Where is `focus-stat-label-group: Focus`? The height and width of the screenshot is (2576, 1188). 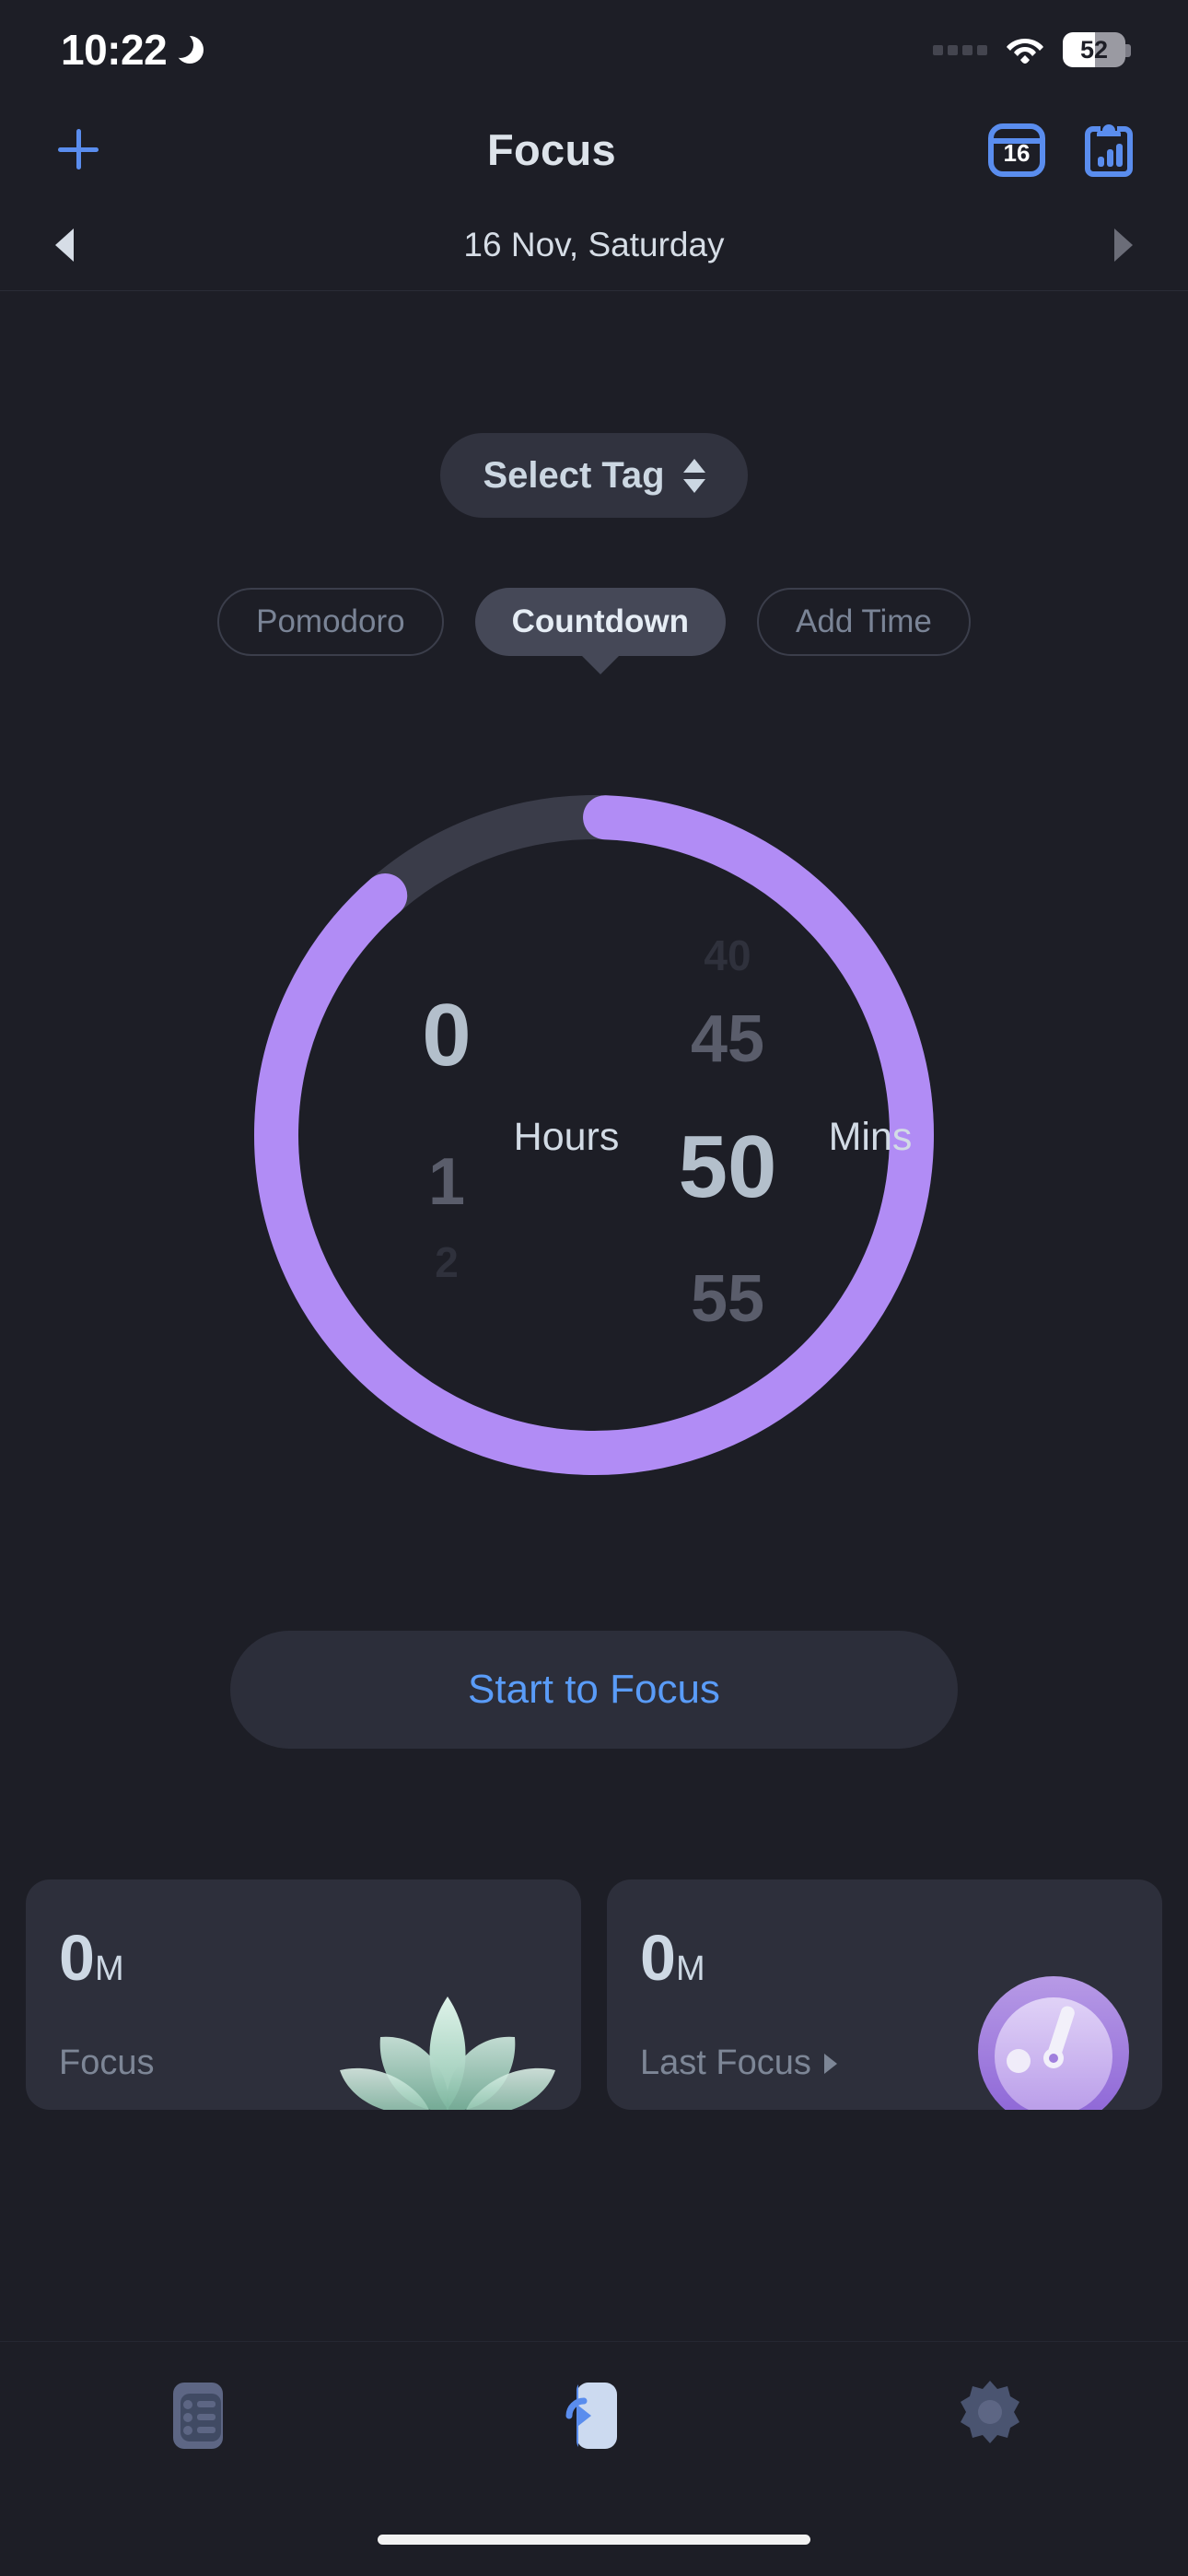 focus-stat-label-group: Focus is located at coordinates (106, 2063).